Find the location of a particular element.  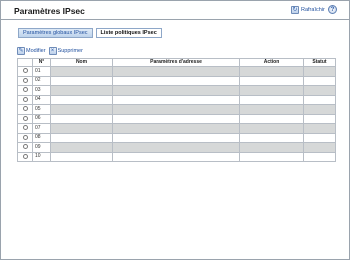

column-header-select is located at coordinates (25, 62).